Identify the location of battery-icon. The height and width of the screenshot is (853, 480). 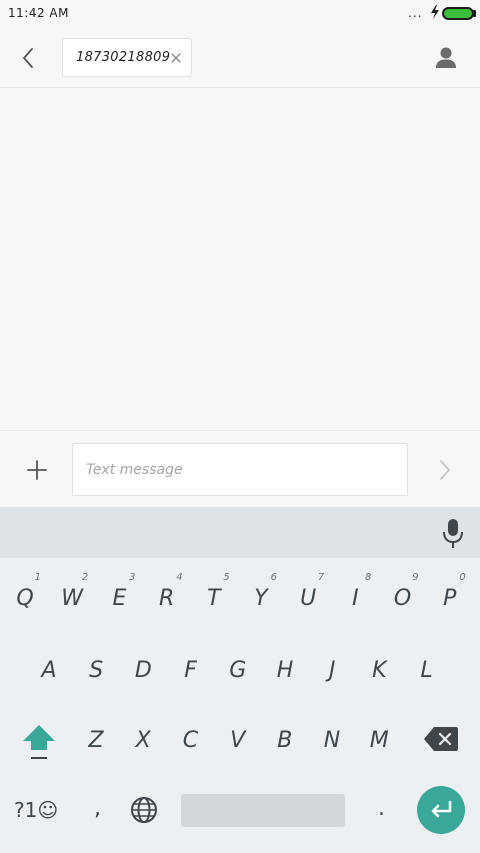
(458, 13).